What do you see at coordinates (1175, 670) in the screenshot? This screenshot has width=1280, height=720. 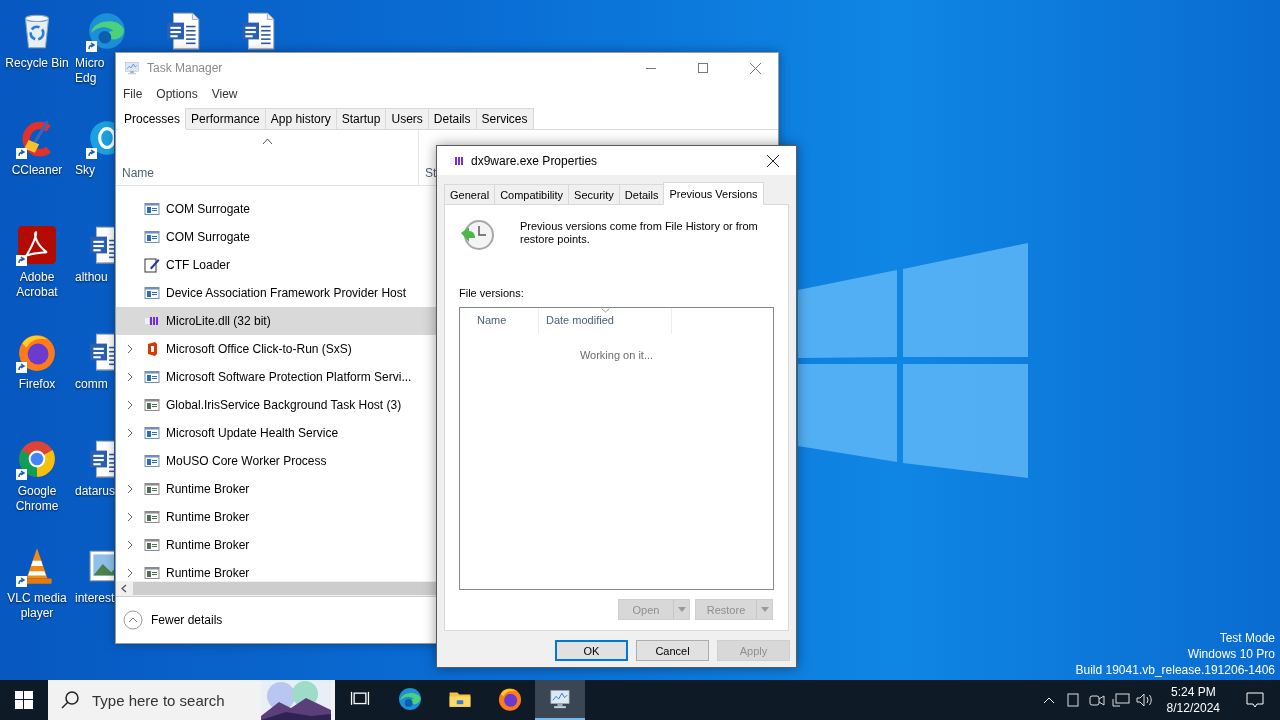 I see `system-info-text: Build 19041.vb_release.191206-1406` at bounding box center [1175, 670].